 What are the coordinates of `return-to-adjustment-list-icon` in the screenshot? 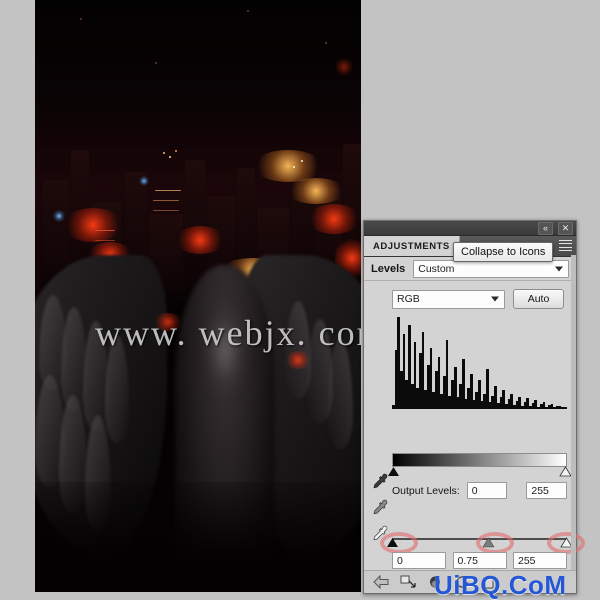 It's located at (381, 582).